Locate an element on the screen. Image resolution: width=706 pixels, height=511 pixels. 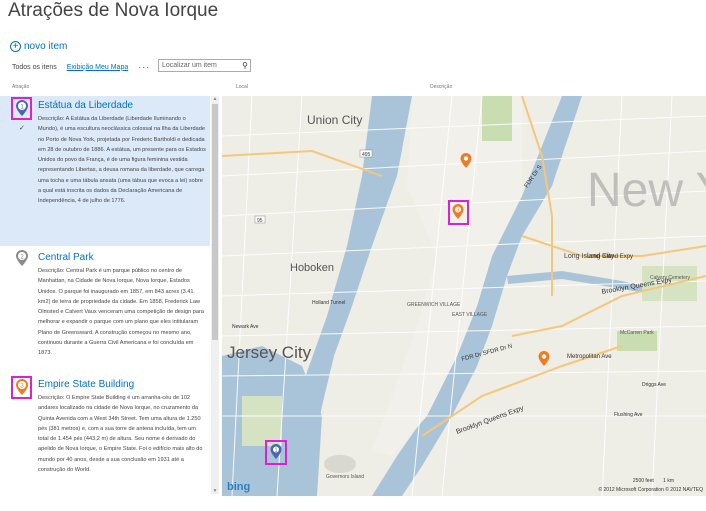
new-item-label: novo item is located at coordinates (46, 46).